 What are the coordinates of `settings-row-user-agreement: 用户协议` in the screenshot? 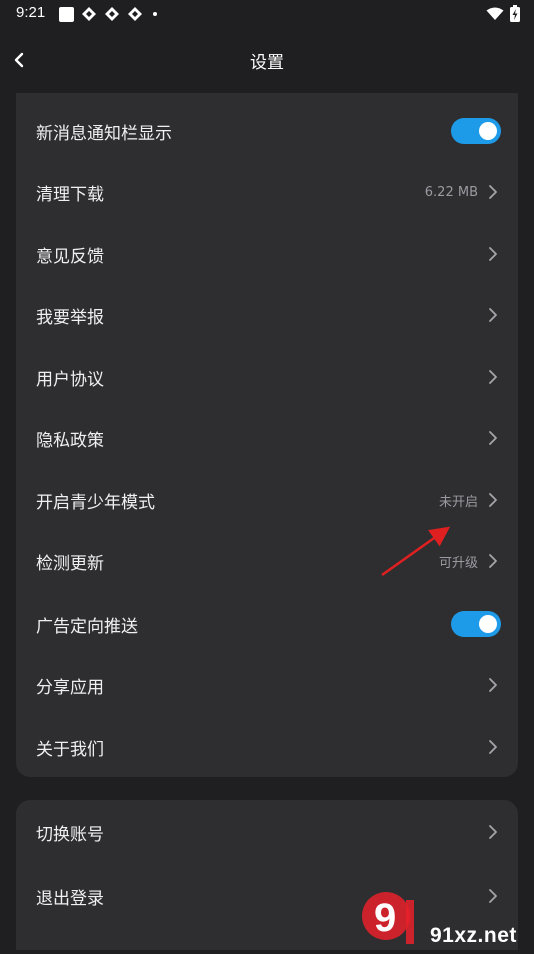 It's located at (267, 377).